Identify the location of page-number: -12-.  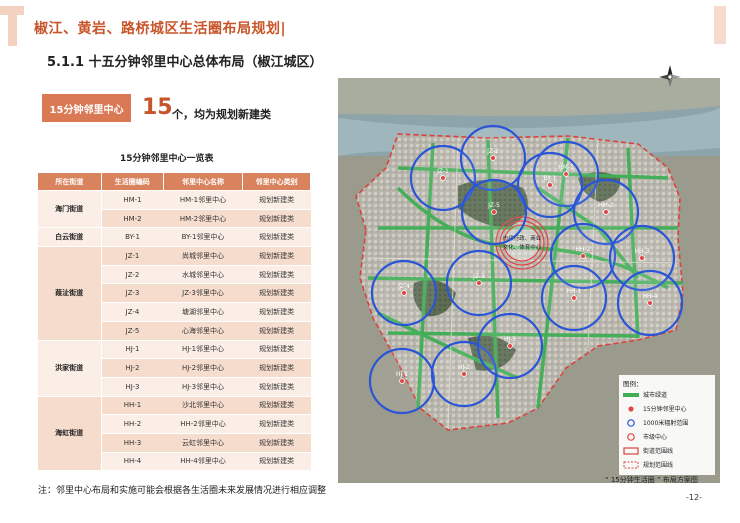
(694, 497).